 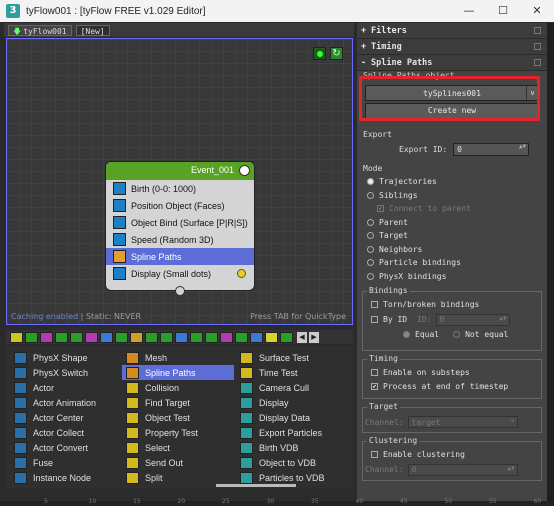 I want to click on mode-particle-bindings: Particle bindings, so click(x=452, y=263).